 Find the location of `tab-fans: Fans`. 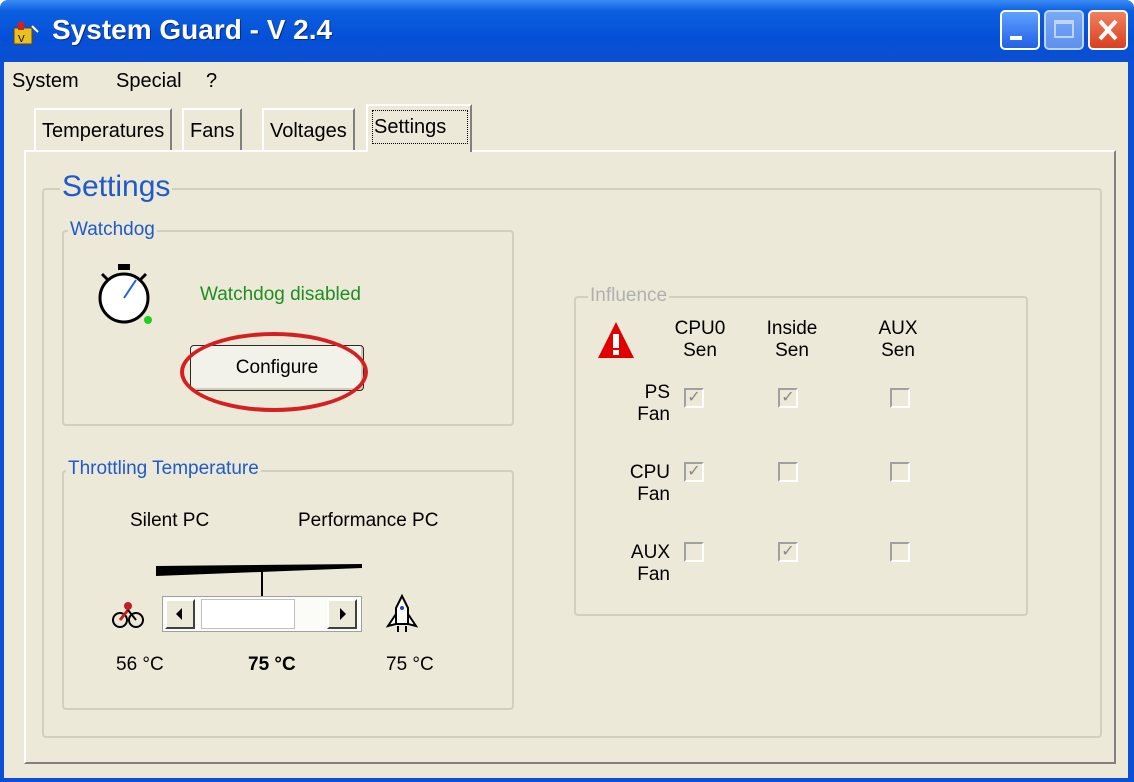

tab-fans: Fans is located at coordinates (212, 129).